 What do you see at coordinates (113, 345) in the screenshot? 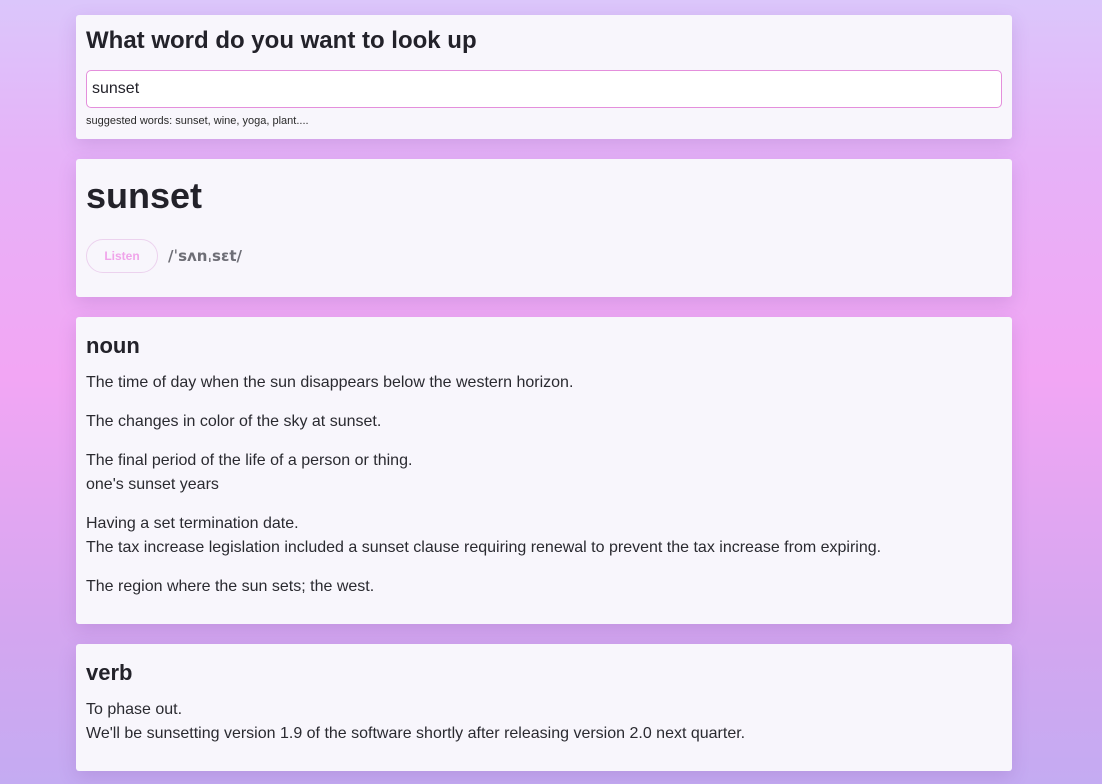
I see `part-of-speech-heading: noun` at bounding box center [113, 345].